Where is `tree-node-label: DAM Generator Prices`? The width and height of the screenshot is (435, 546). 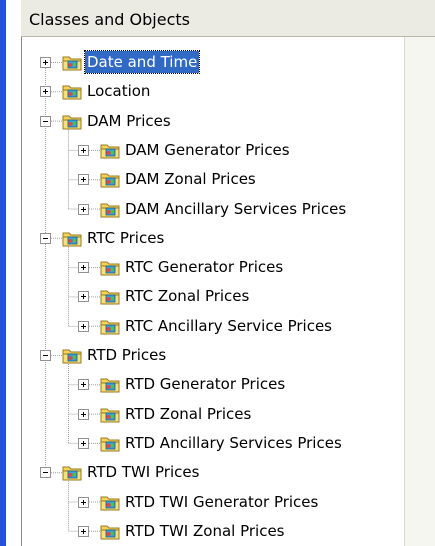 tree-node-label: DAM Generator Prices is located at coordinates (207, 150).